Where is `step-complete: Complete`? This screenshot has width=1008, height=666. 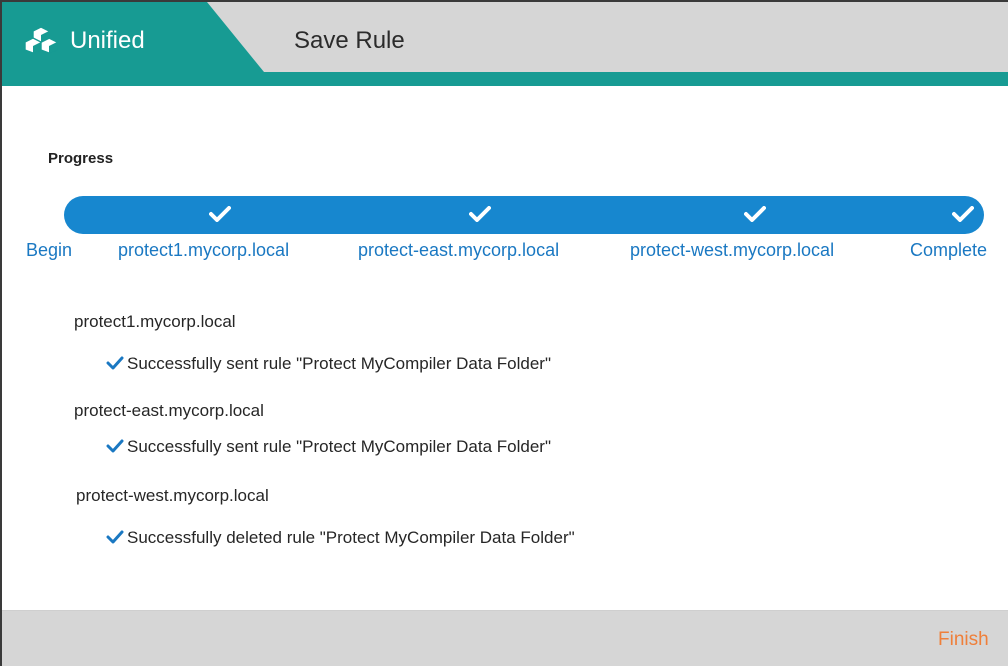
step-complete: Complete is located at coordinates (948, 250).